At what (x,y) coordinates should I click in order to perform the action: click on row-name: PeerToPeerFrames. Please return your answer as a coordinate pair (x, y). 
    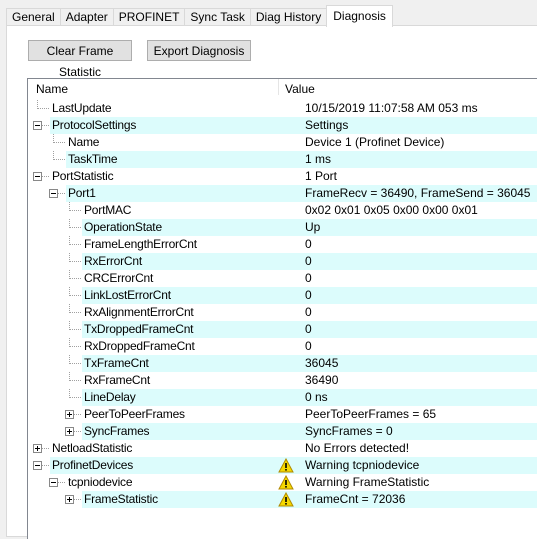
    Looking at the image, I should click on (134, 414).